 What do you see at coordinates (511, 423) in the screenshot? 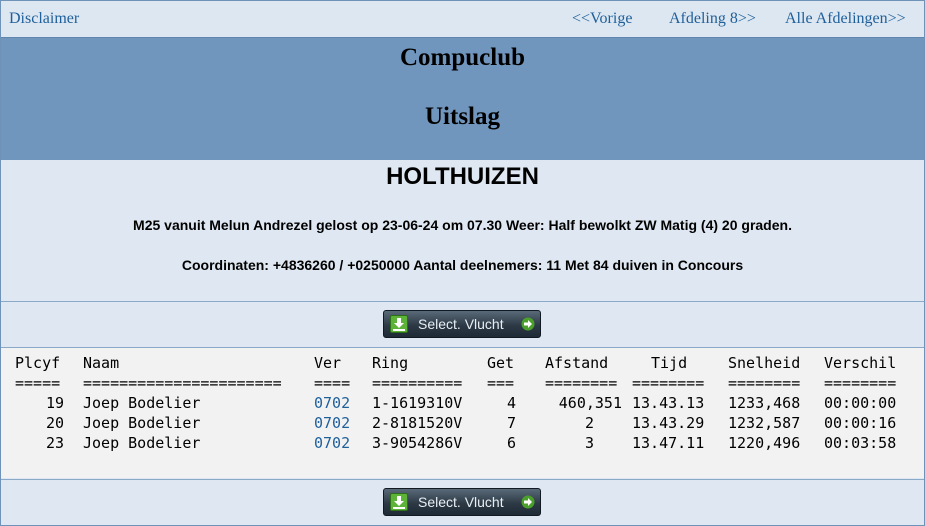
I see `cell-get: 7` at bounding box center [511, 423].